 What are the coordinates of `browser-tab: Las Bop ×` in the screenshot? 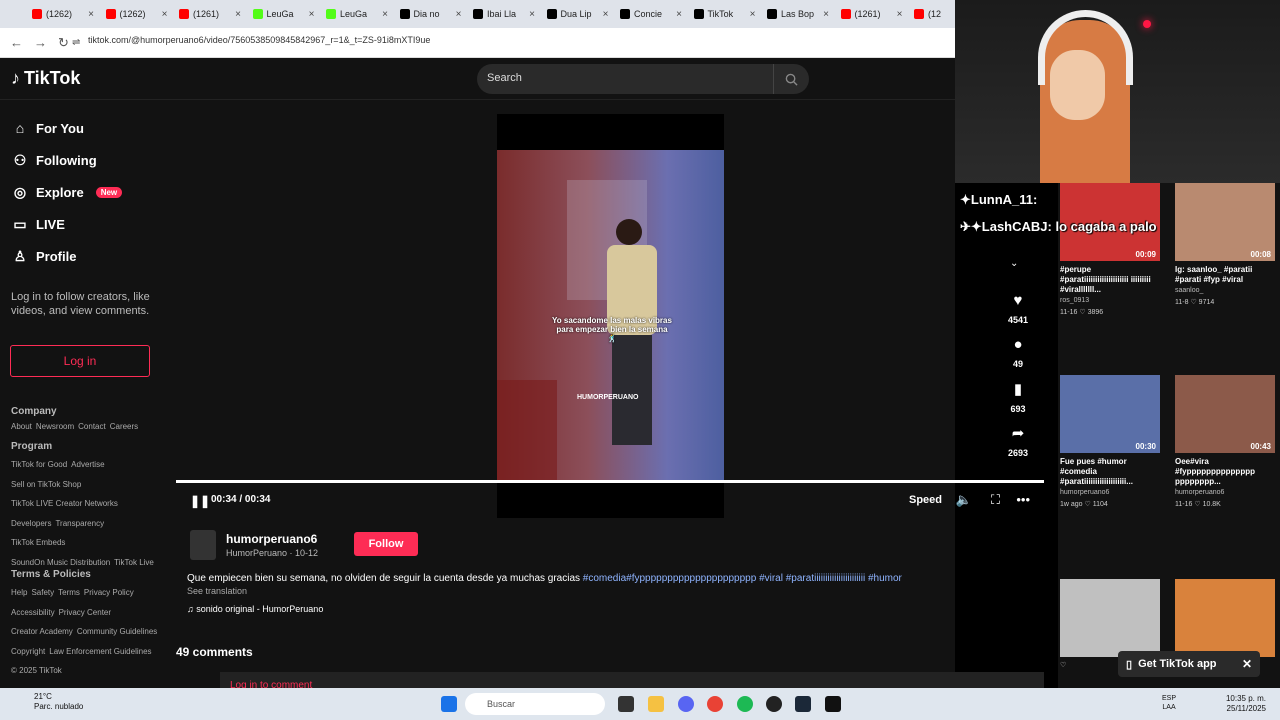 It's located at (798, 14).